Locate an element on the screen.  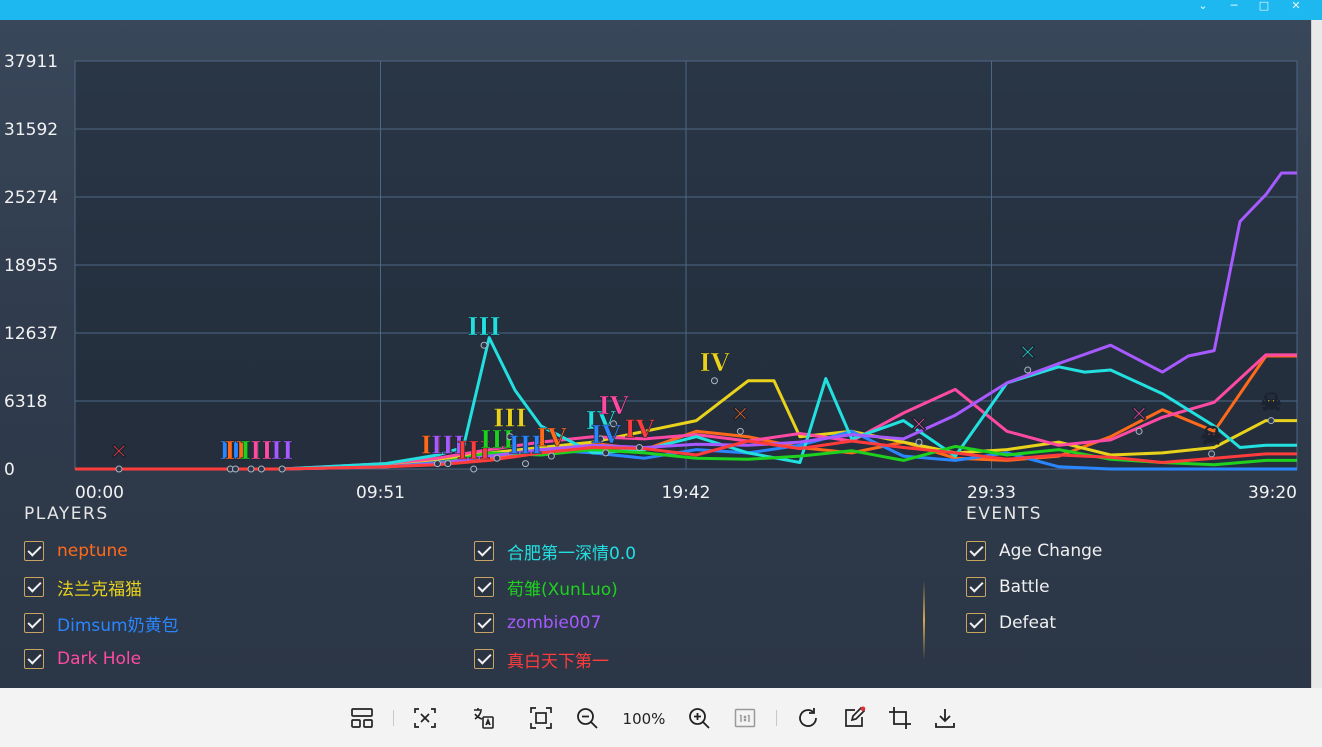
player-legend-item: 荀雏(XunLuo) is located at coordinates (546, 587).